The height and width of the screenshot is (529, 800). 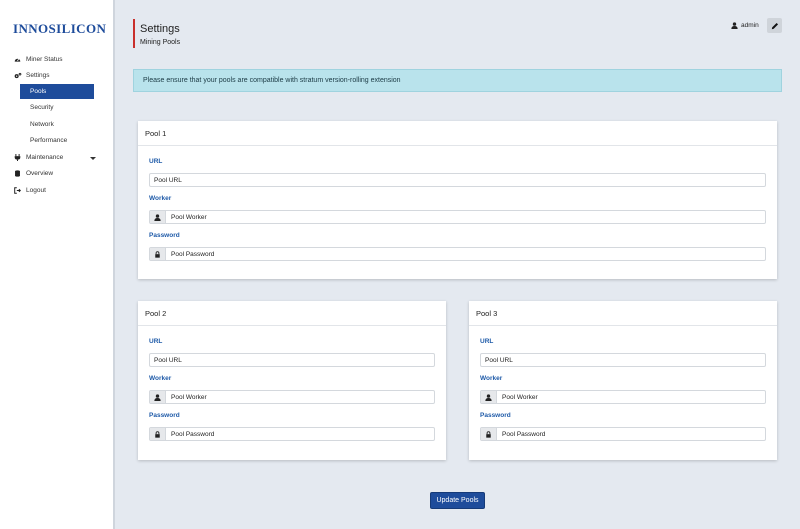 What do you see at coordinates (457, 500) in the screenshot?
I see `update-pools-button: Update Pools` at bounding box center [457, 500].